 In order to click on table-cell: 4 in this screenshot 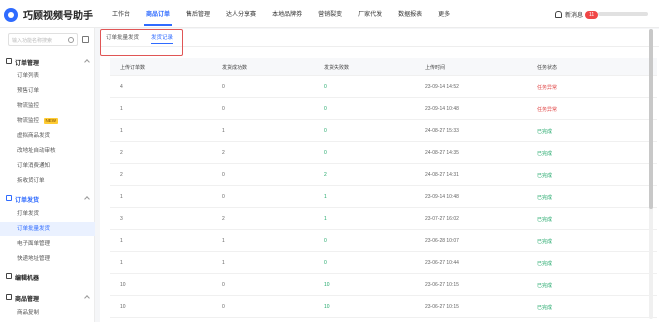, I will do `click(121, 87)`.